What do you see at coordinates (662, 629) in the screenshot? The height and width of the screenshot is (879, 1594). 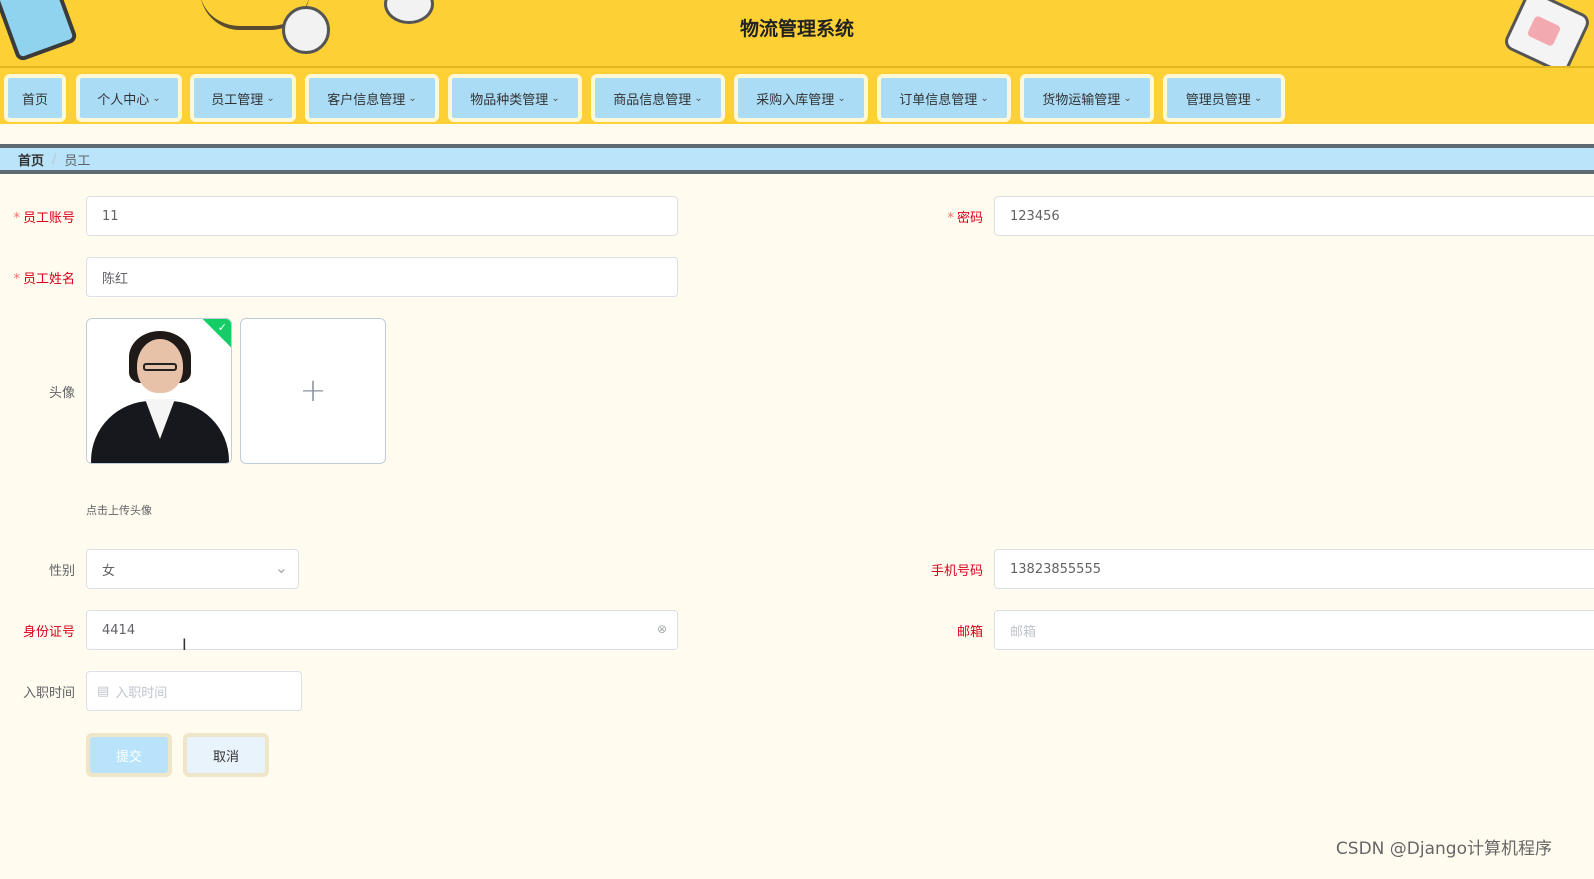 I see `clear-icon: ⊗` at bounding box center [662, 629].